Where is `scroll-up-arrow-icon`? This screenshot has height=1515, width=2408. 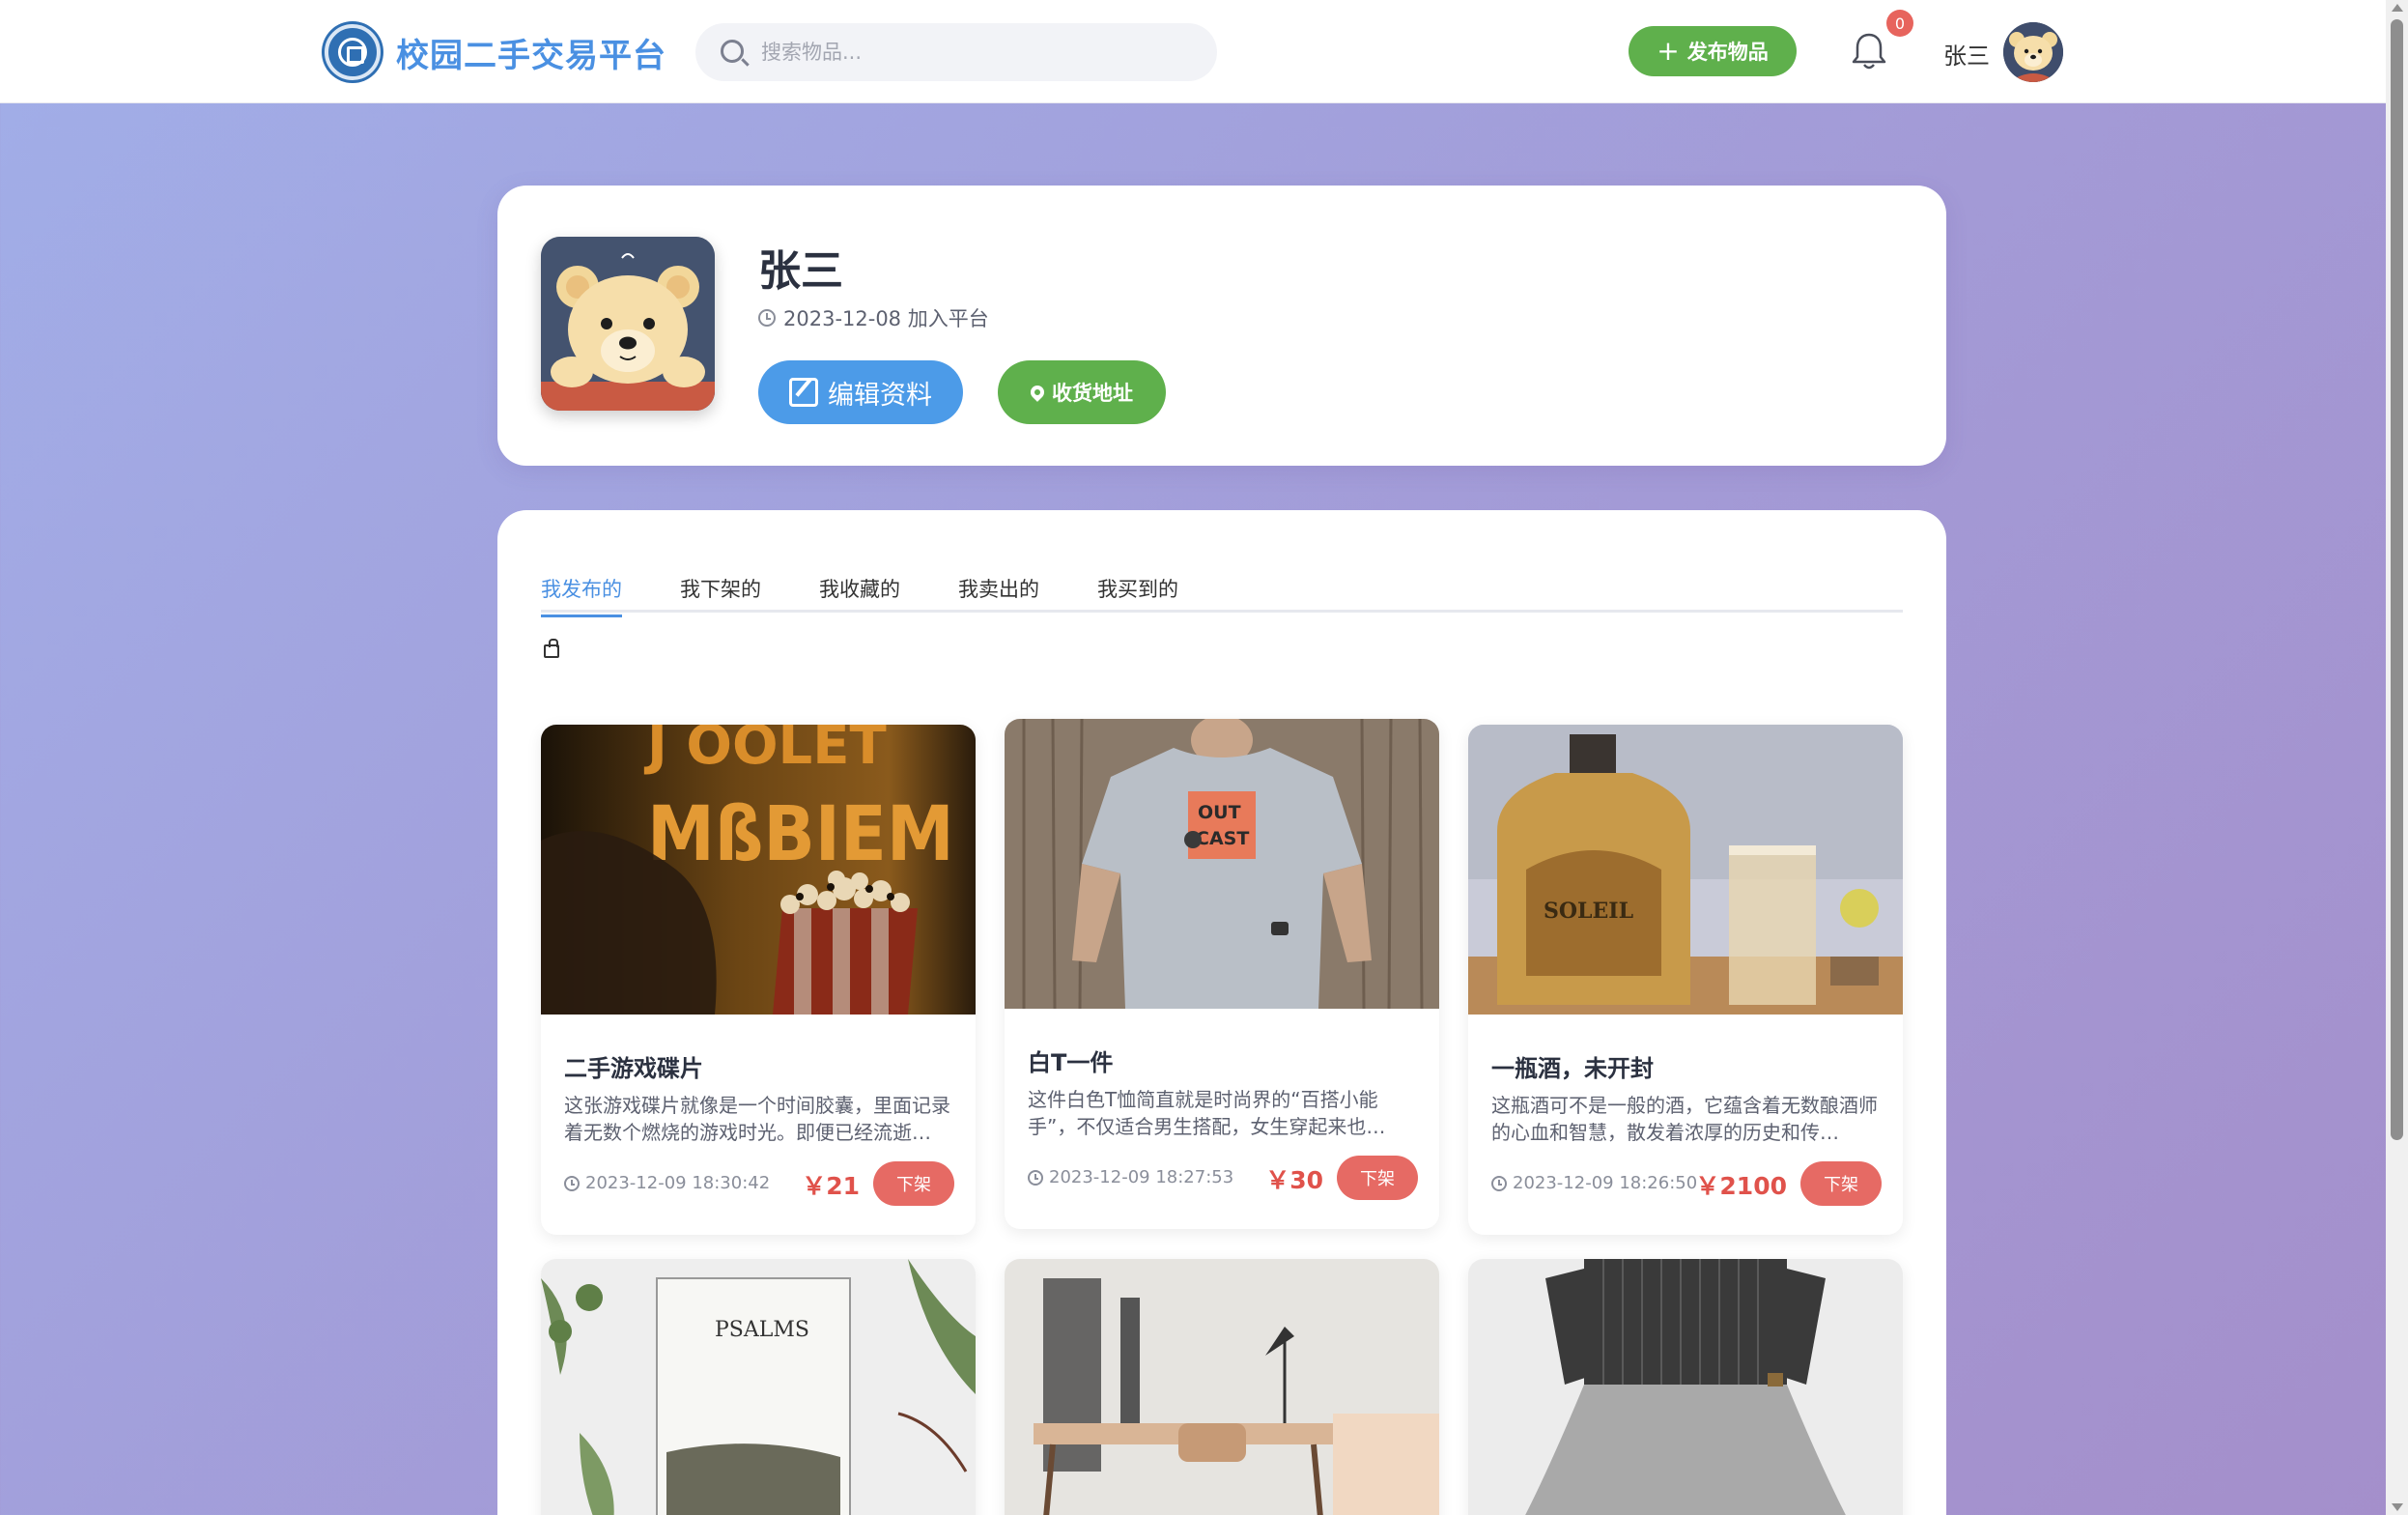
scroll-up-arrow-icon is located at coordinates (2397, 8).